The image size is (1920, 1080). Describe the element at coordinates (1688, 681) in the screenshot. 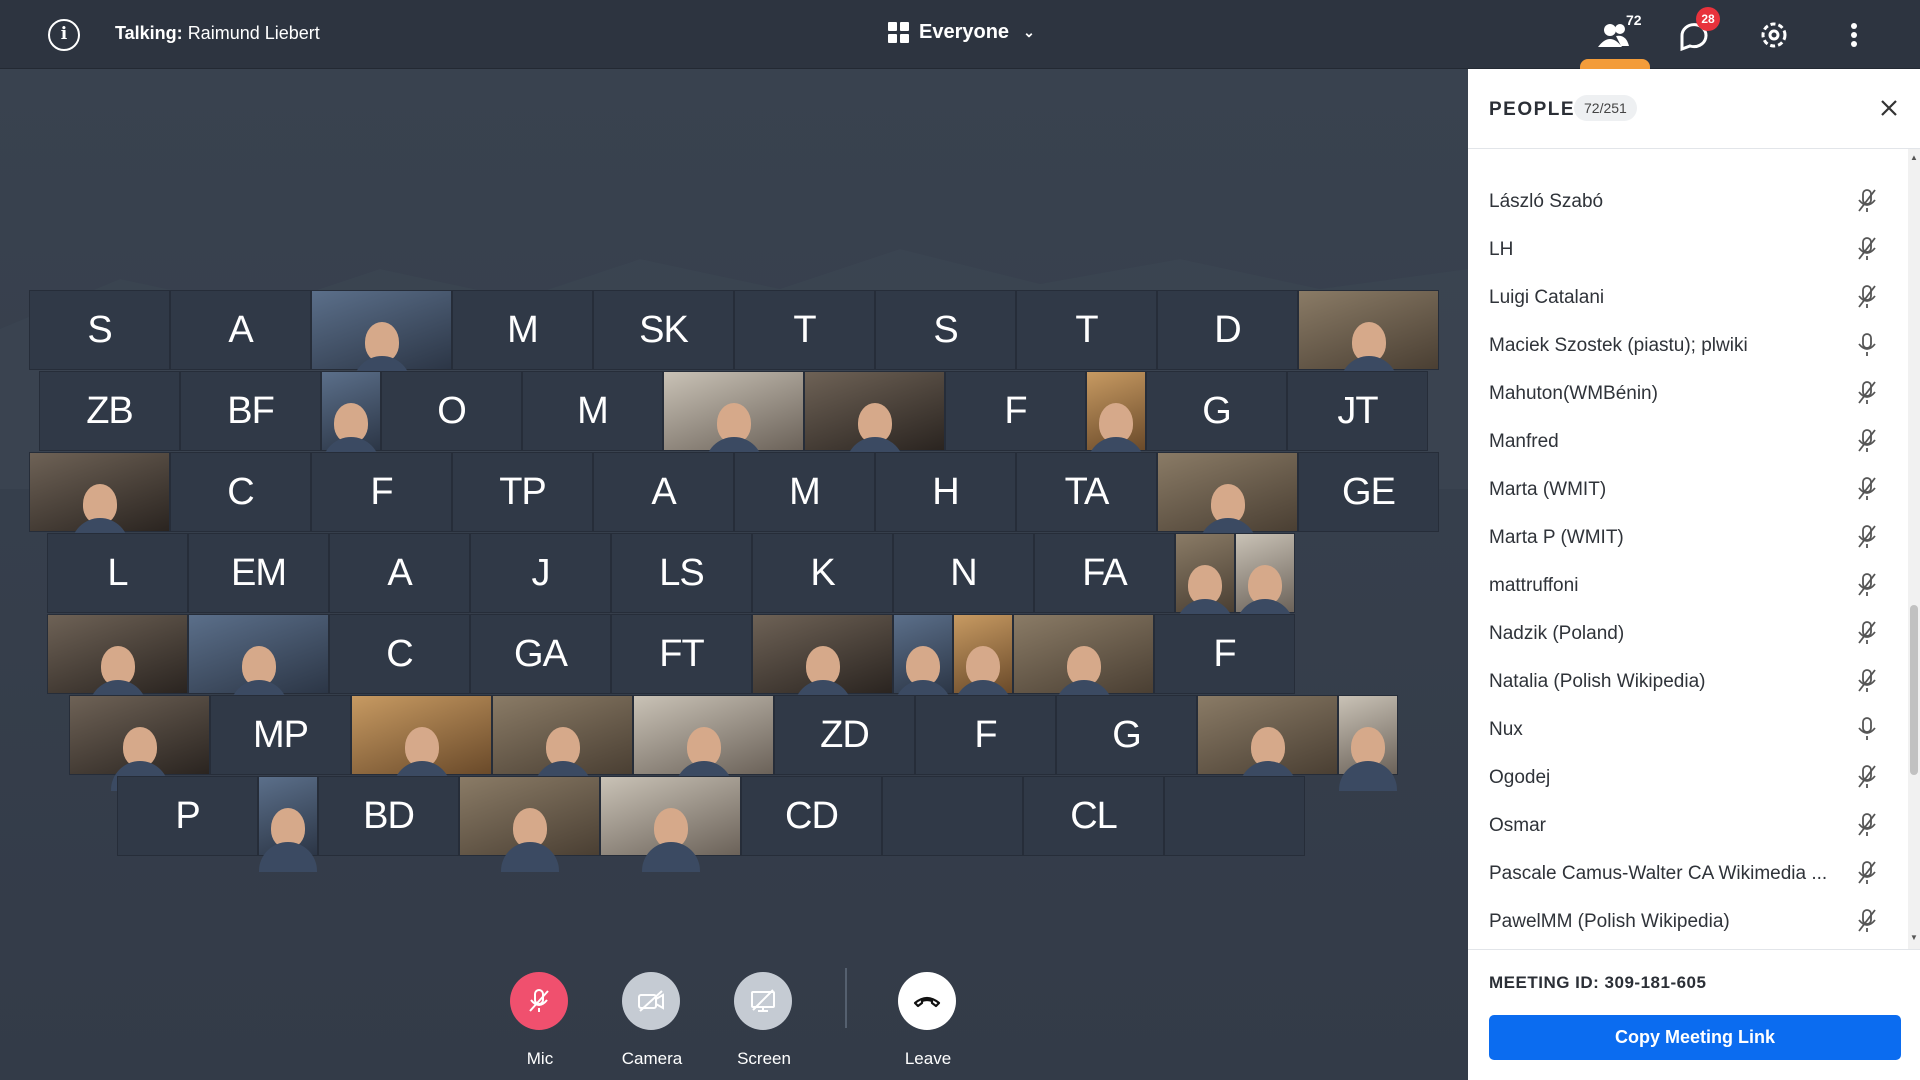

I see `participant-list-item: Natalia (Polish Wikipedia)` at that location.